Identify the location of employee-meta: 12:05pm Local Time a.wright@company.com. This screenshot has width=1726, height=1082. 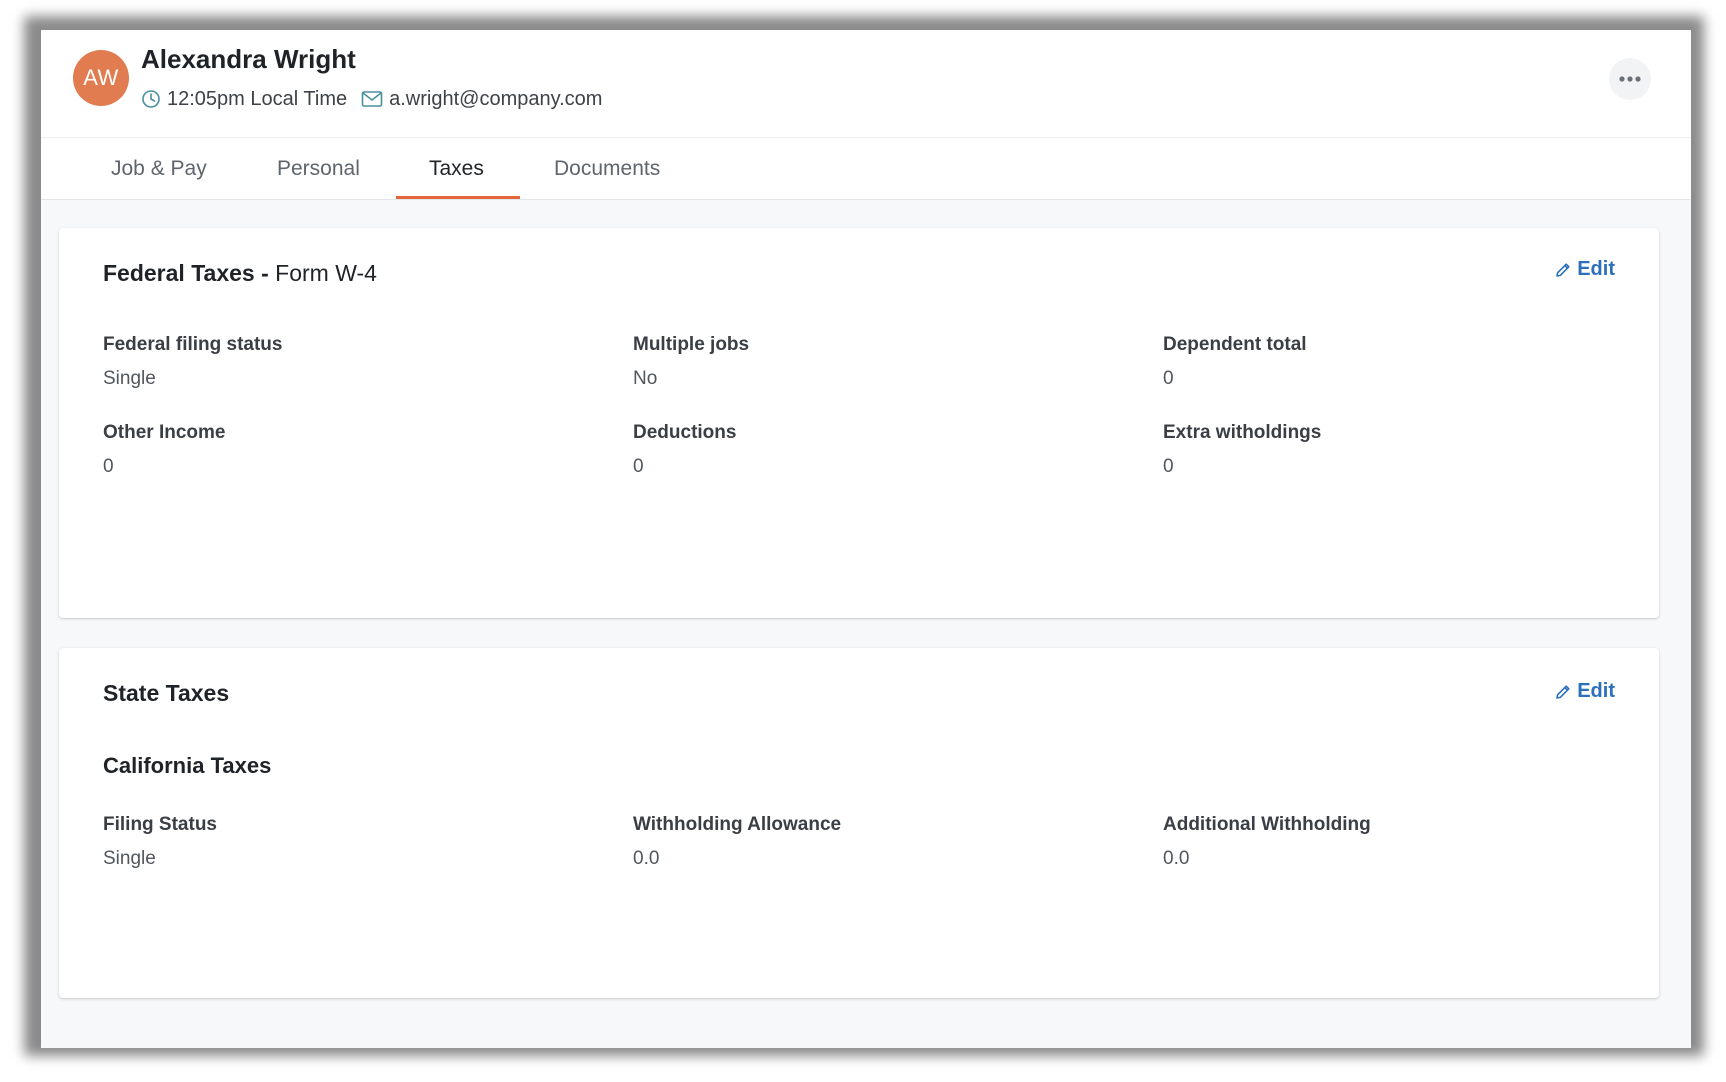
(371, 99).